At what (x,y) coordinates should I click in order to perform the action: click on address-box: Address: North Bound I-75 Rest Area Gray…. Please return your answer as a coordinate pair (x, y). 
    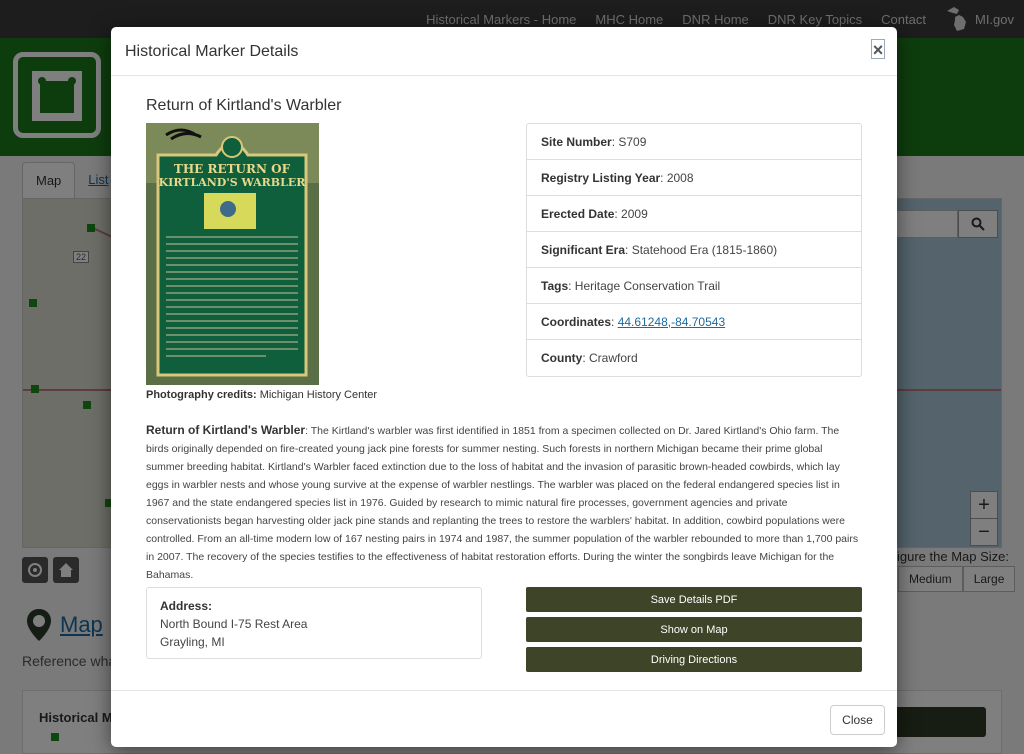
    Looking at the image, I should click on (314, 623).